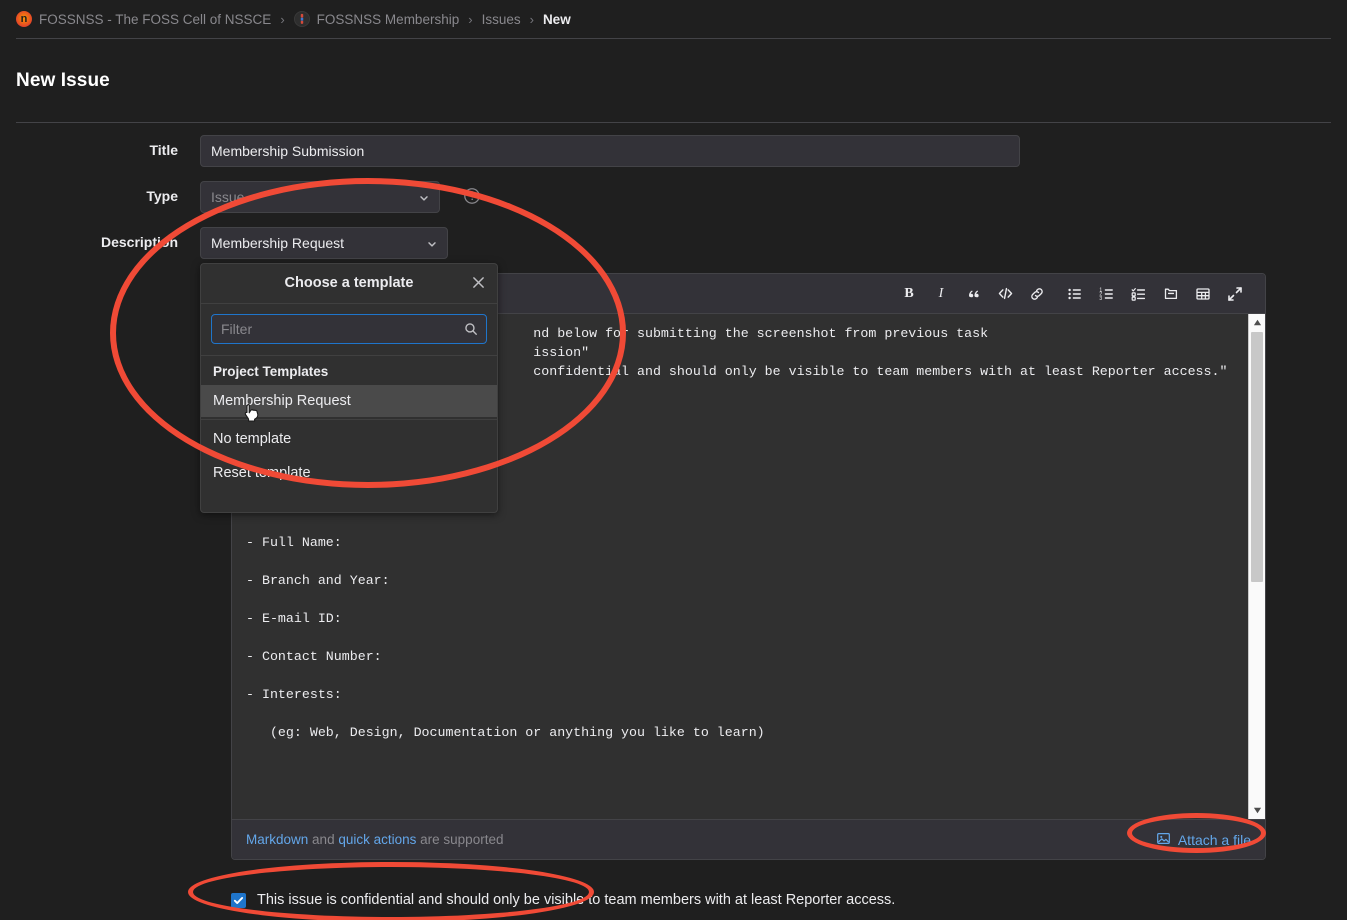  Describe the element at coordinates (424, 197) in the screenshot. I see `chevron-down-icon` at that location.